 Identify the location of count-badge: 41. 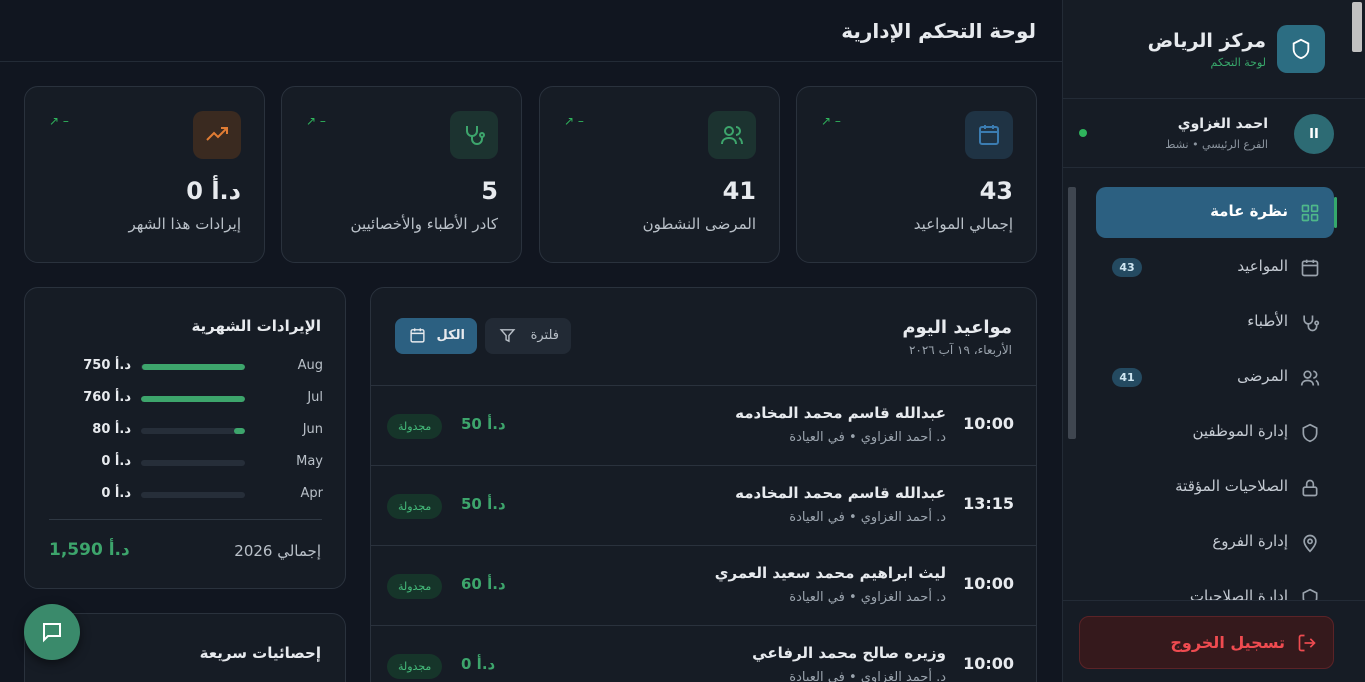
(1127, 377).